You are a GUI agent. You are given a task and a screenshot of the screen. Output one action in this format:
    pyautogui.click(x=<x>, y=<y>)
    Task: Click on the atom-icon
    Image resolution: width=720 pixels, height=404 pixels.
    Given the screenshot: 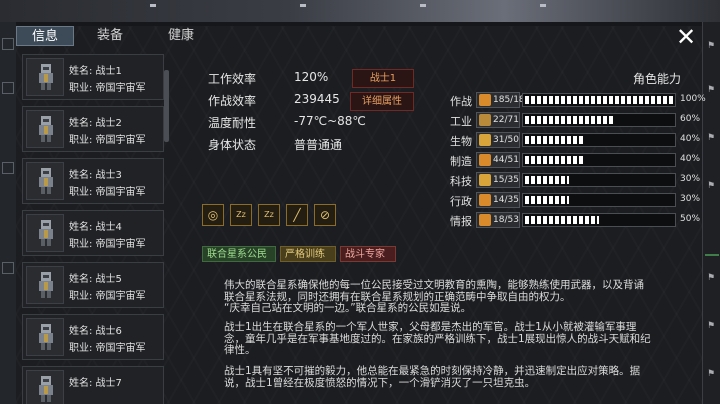 What is the action you would take?
    pyautogui.click(x=485, y=180)
    